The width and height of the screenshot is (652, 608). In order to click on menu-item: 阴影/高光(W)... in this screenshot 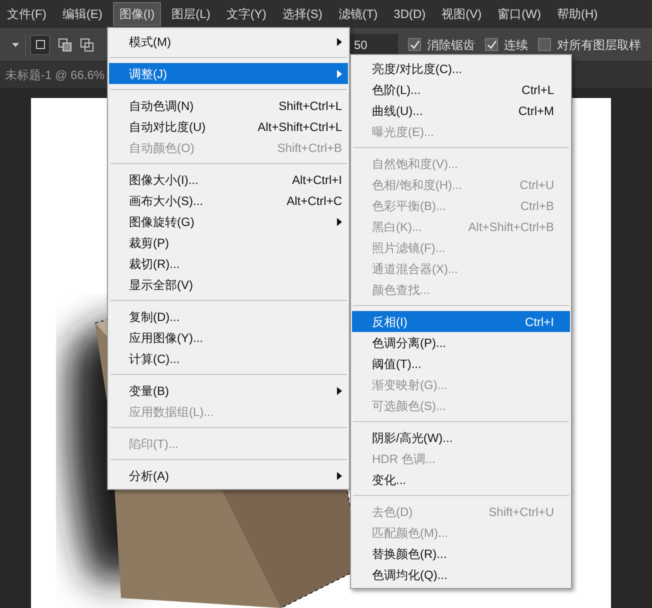, I will do `click(461, 437)`.